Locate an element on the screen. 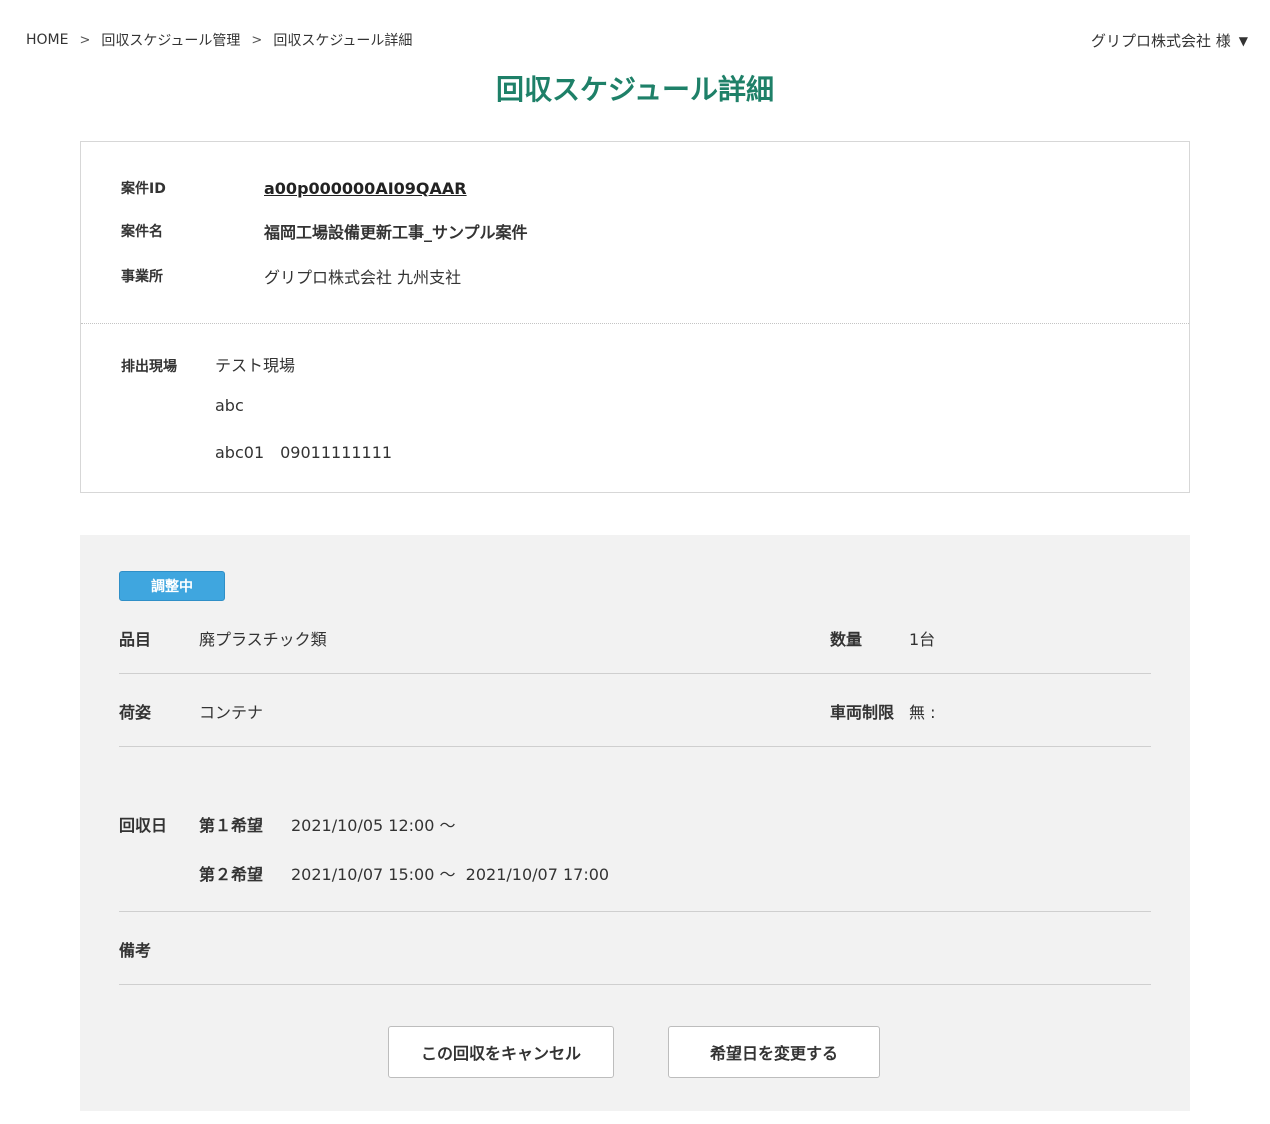  project-name-value: 福岡工場設備更新工事_サンプル案件 is located at coordinates (396, 232).